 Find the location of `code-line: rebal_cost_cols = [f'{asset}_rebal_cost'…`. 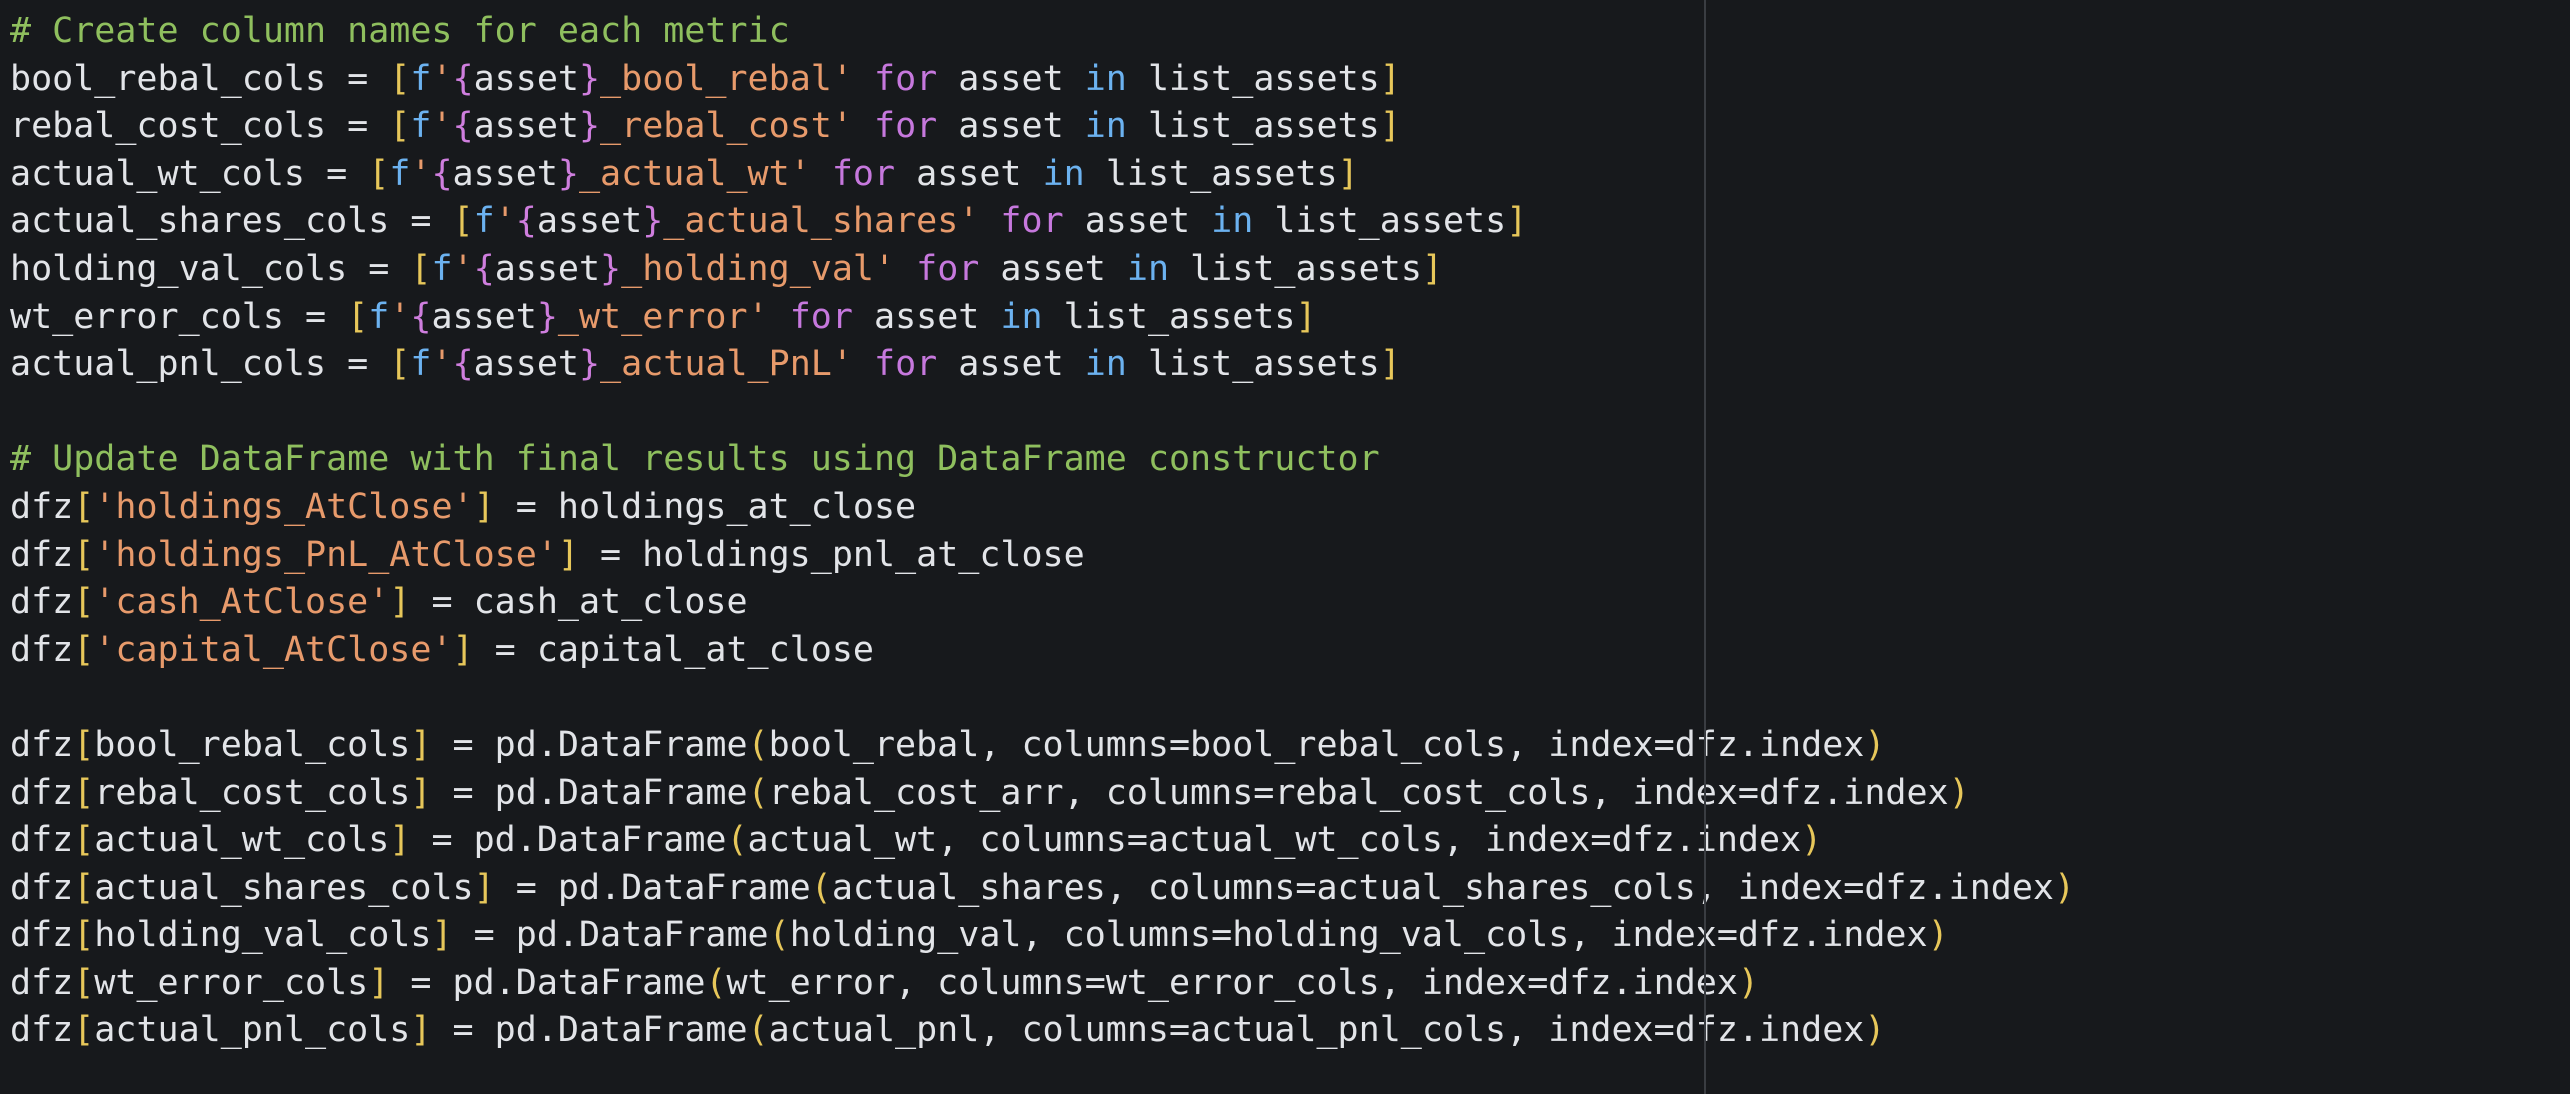

code-line: rebal_cost_cols = [f'{asset}_rebal_cost'… is located at coordinates (1042, 127).